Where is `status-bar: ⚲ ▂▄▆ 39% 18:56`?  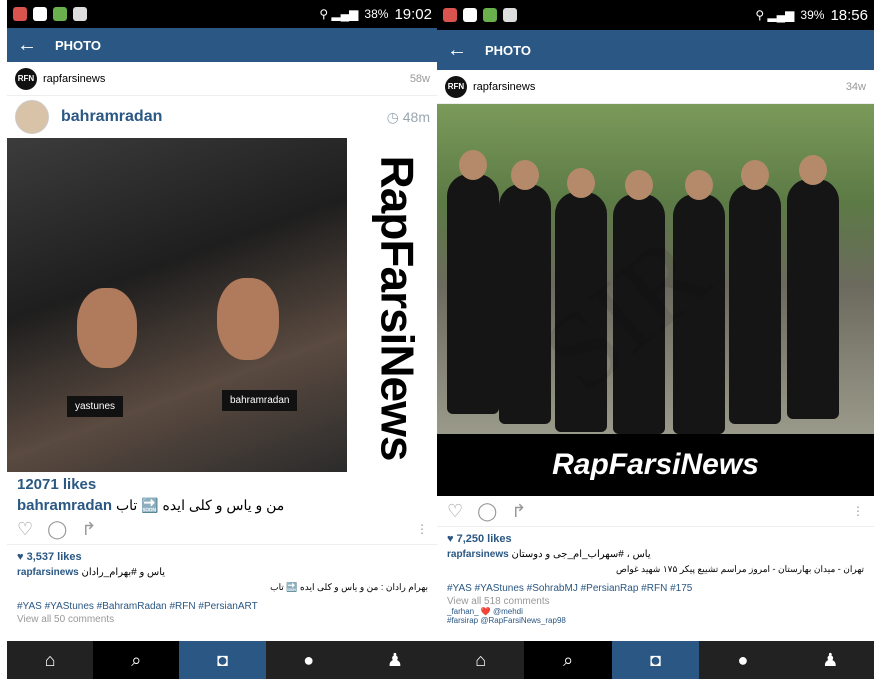
status-bar: ⚲ ▂▄▆ 39% 18:56 is located at coordinates (655, 15).